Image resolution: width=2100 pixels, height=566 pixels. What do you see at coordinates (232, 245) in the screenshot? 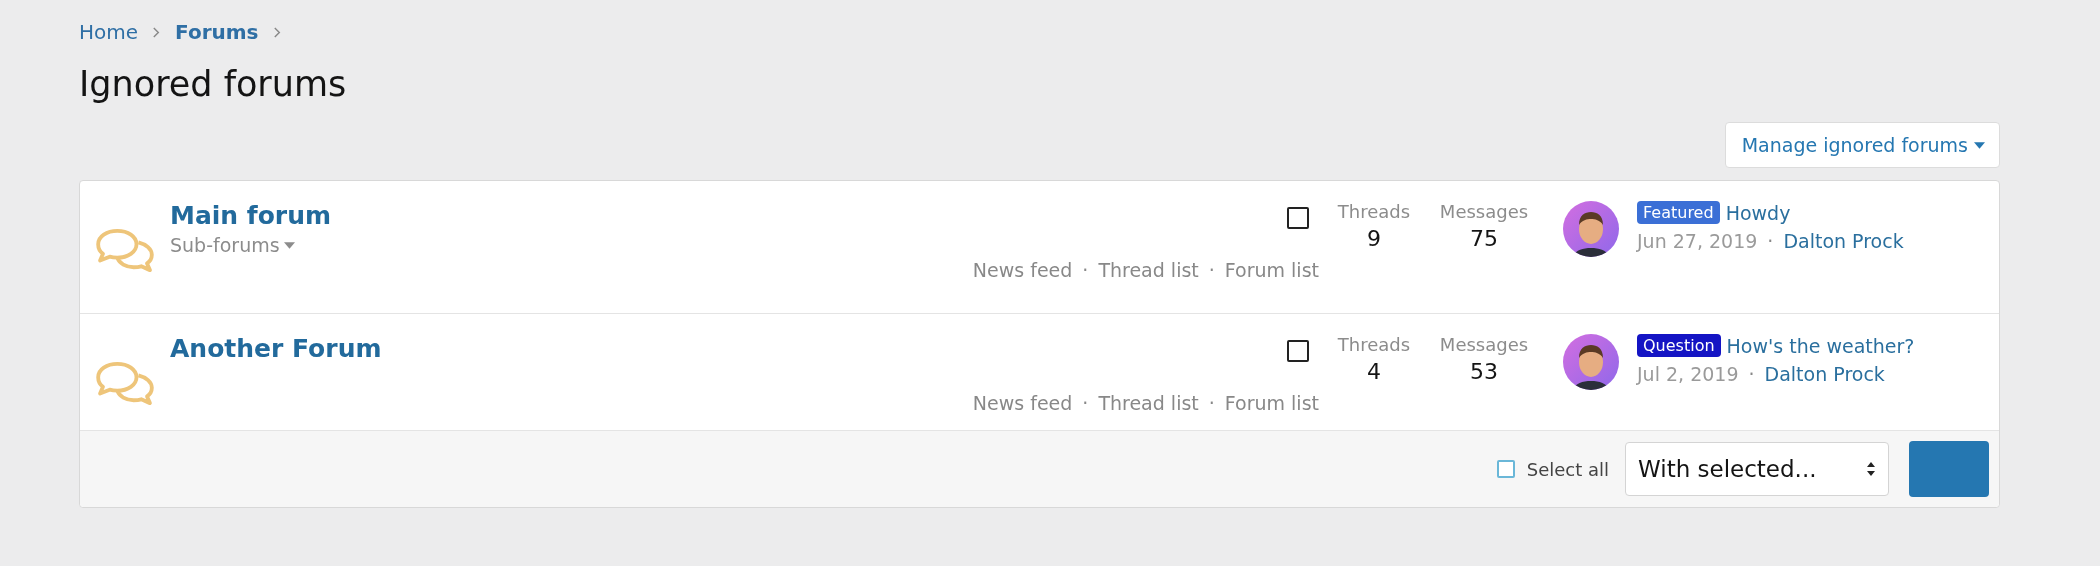
I see `sub-forums-menu: Sub-forums` at bounding box center [232, 245].